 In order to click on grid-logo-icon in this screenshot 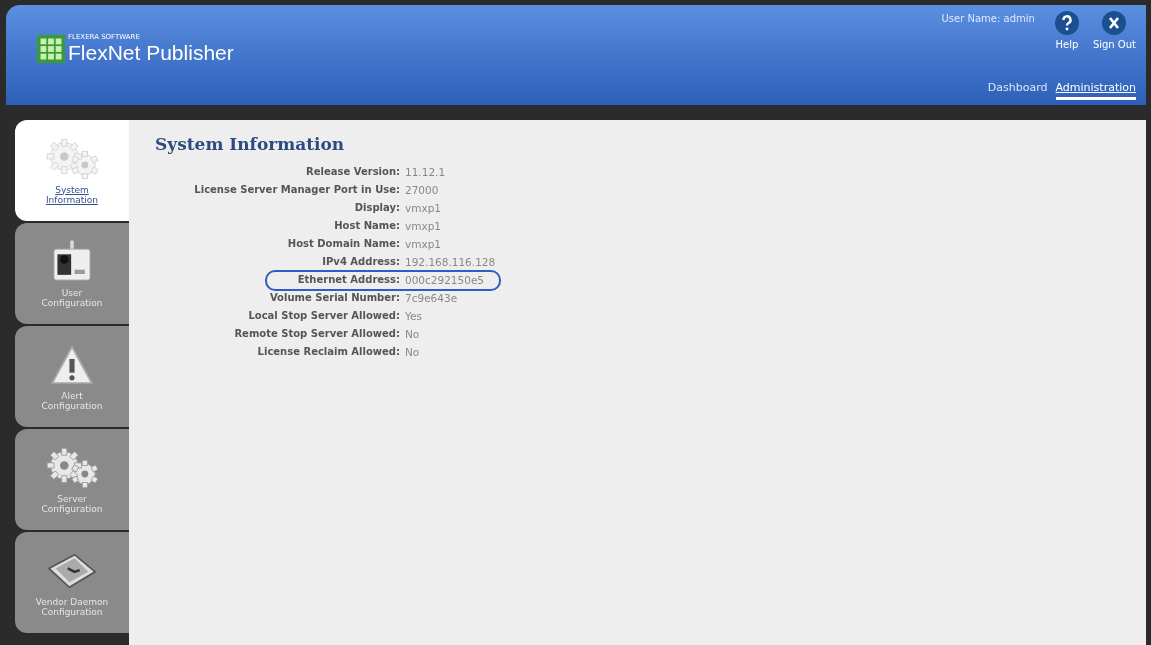, I will do `click(51, 49)`.